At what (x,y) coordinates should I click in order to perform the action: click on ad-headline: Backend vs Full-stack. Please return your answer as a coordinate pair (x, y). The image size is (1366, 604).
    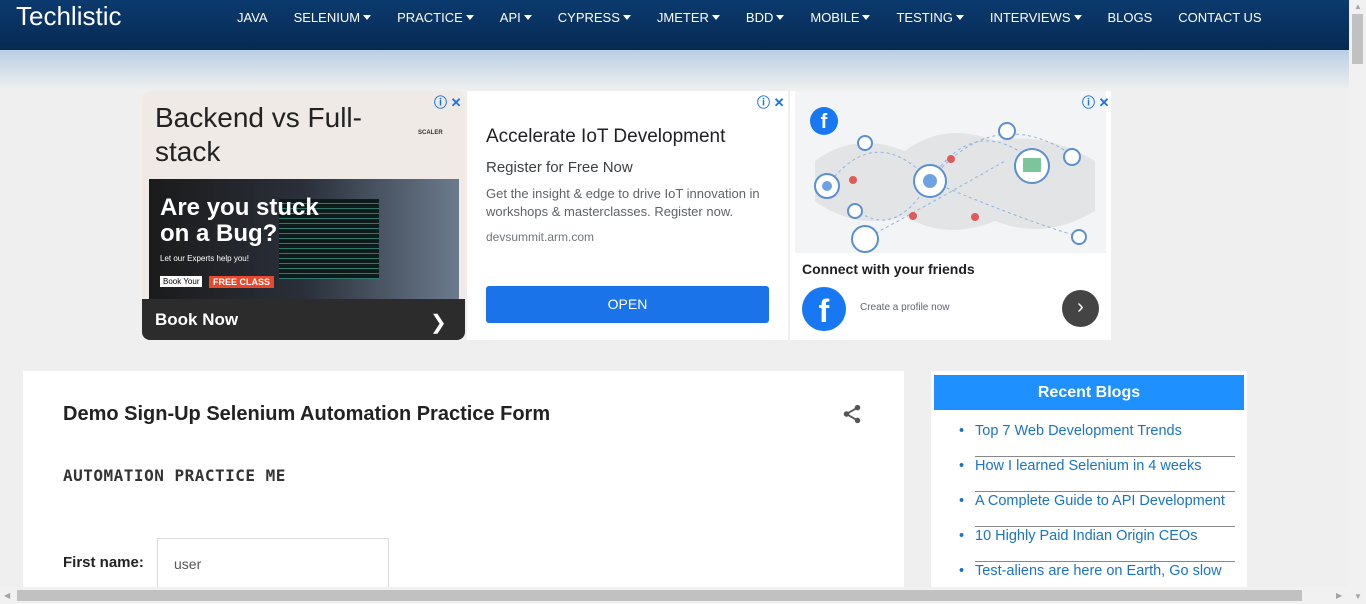
    Looking at the image, I should click on (258, 134).